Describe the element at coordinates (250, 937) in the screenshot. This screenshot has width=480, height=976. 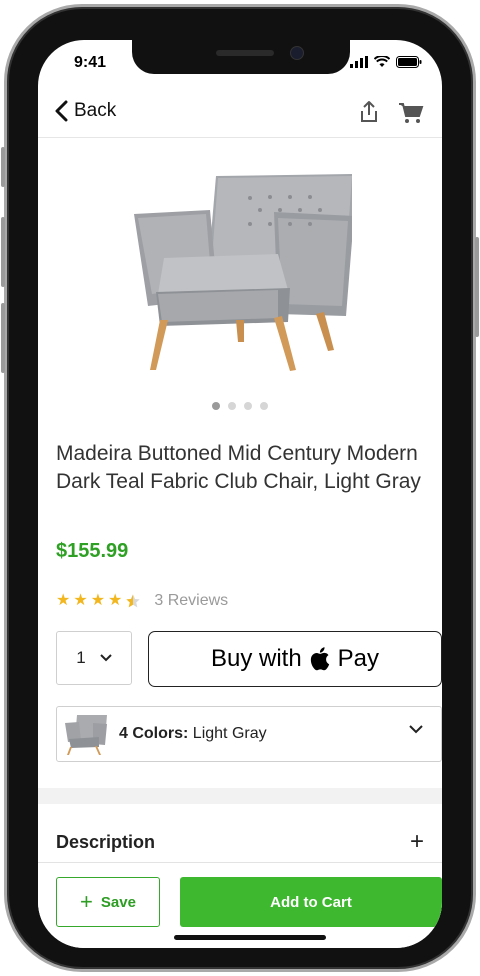
I see `home-indicator` at that location.